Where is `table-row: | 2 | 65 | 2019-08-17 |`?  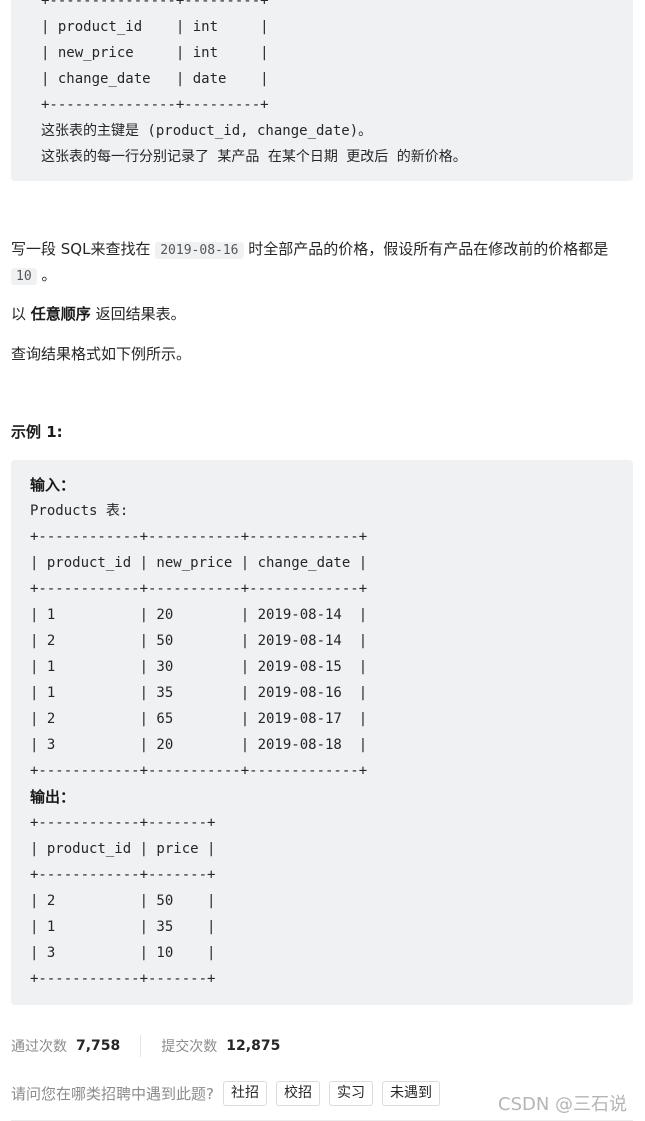 table-row: | 2 | 65 | 2019-08-17 | is located at coordinates (199, 719).